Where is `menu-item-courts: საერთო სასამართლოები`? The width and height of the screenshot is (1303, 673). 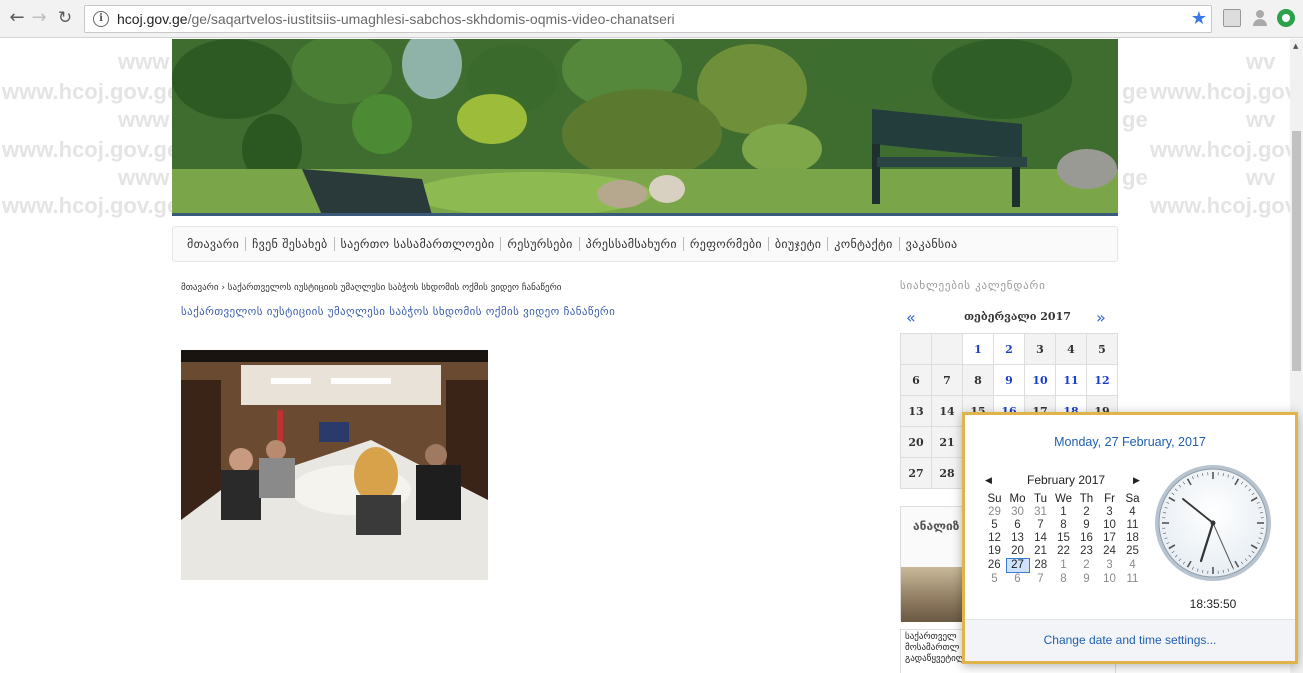
menu-item-courts: საერთო სასამართლოები is located at coordinates (418, 244).